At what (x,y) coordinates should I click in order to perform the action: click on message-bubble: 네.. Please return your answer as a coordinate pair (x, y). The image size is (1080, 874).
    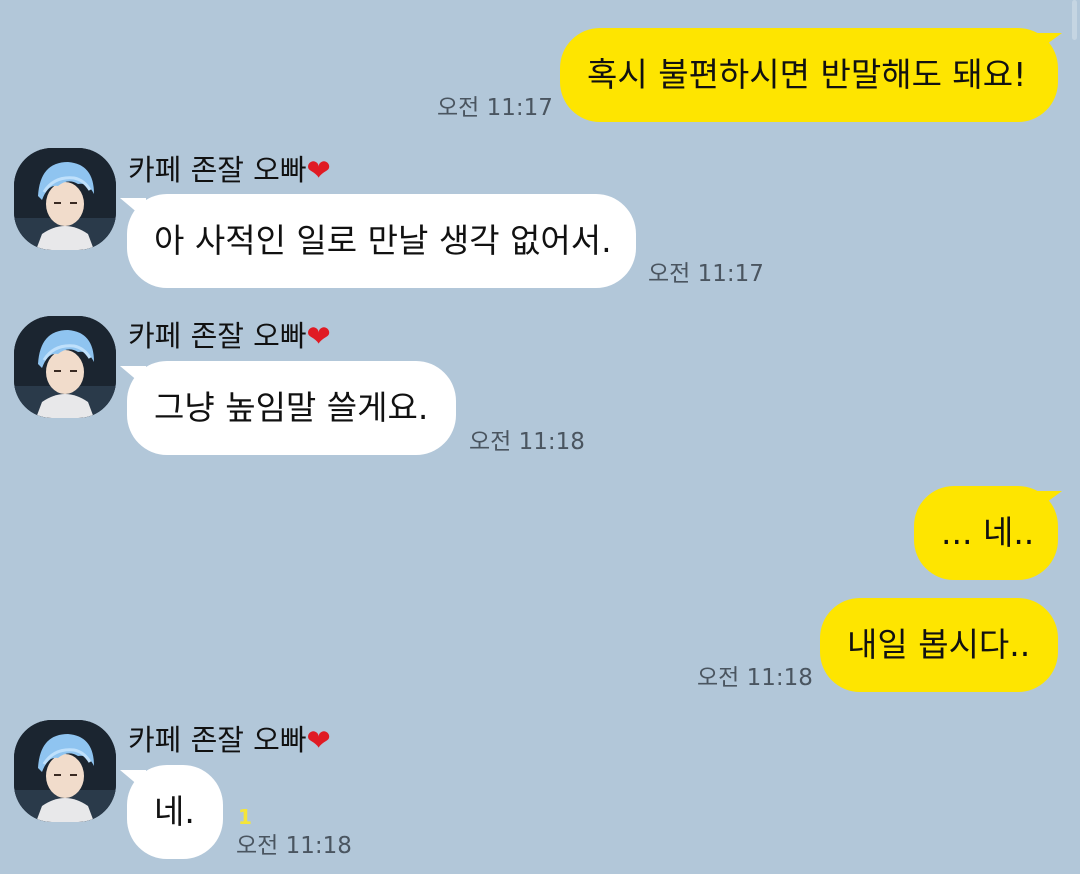
    Looking at the image, I should click on (175, 812).